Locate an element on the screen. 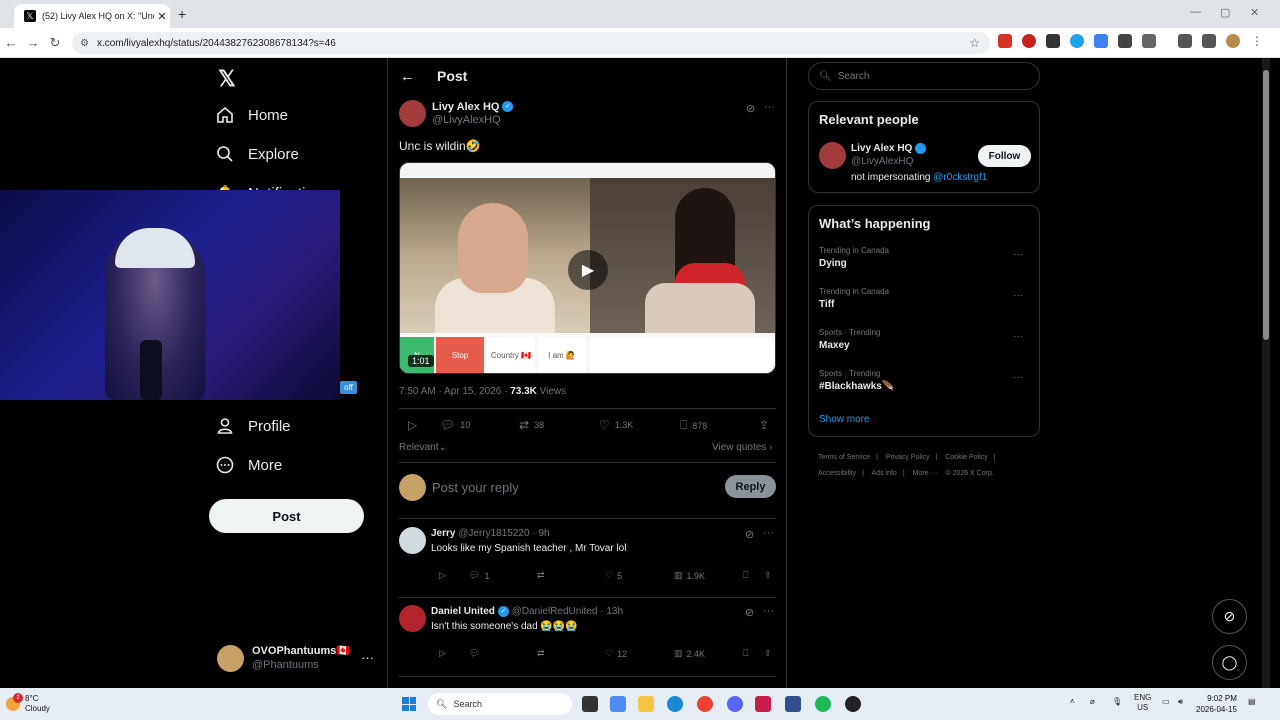 The image size is (1280, 720). scrollbar-thumb is located at coordinates (1266, 205).